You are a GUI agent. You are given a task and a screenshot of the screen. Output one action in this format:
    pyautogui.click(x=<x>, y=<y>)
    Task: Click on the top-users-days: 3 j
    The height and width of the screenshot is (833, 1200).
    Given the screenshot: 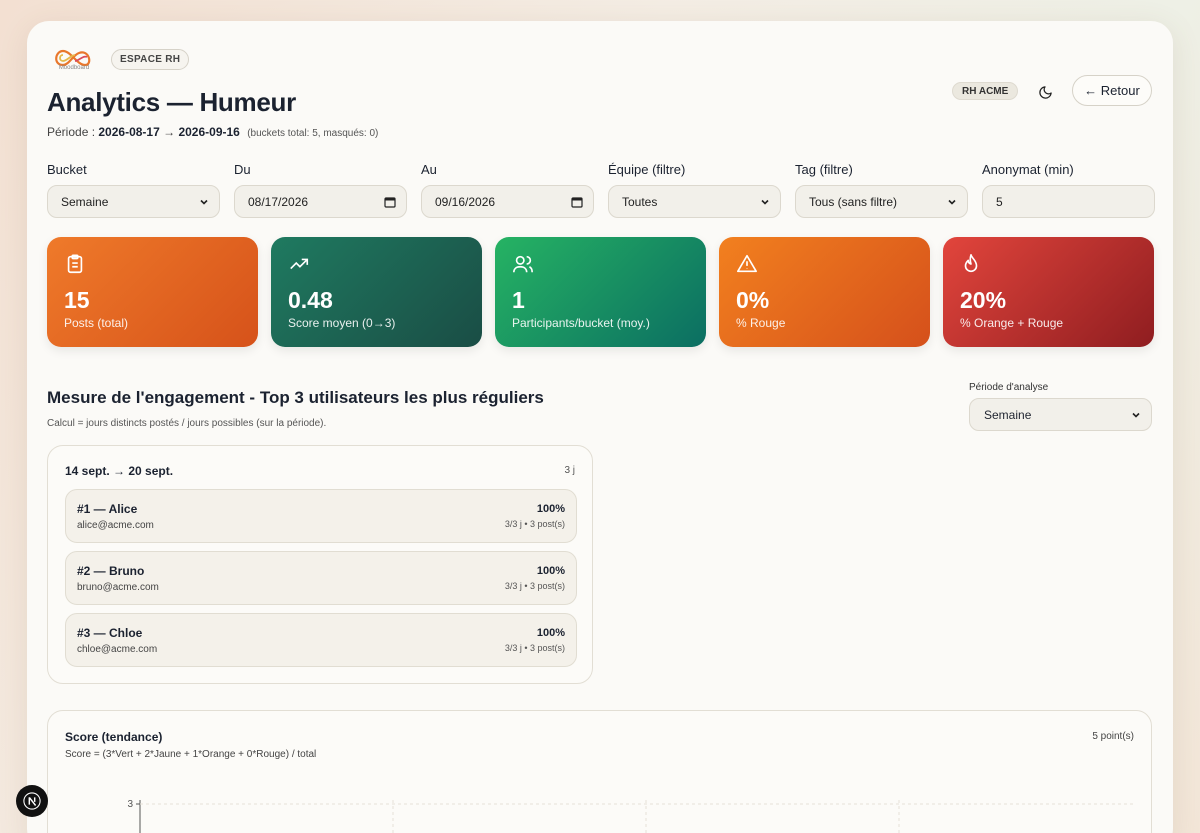 What is the action you would take?
    pyautogui.click(x=569, y=470)
    